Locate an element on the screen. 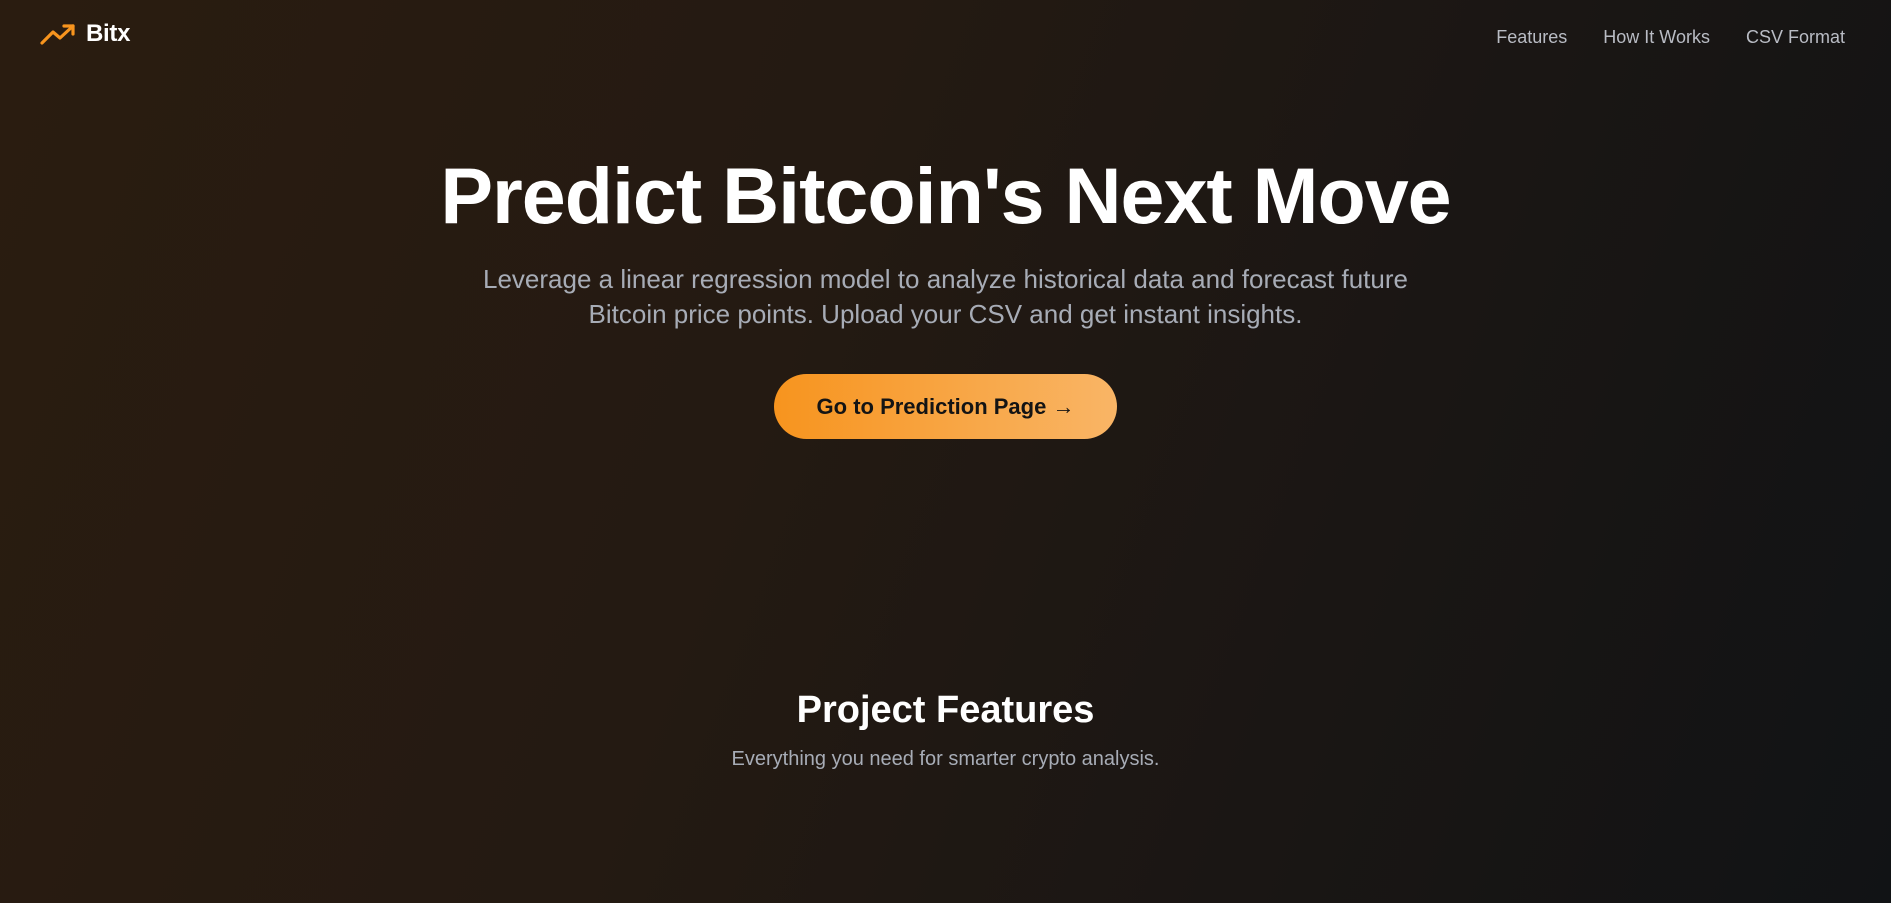 This screenshot has height=903, width=1891. nav-link-features: Features is located at coordinates (1531, 37).